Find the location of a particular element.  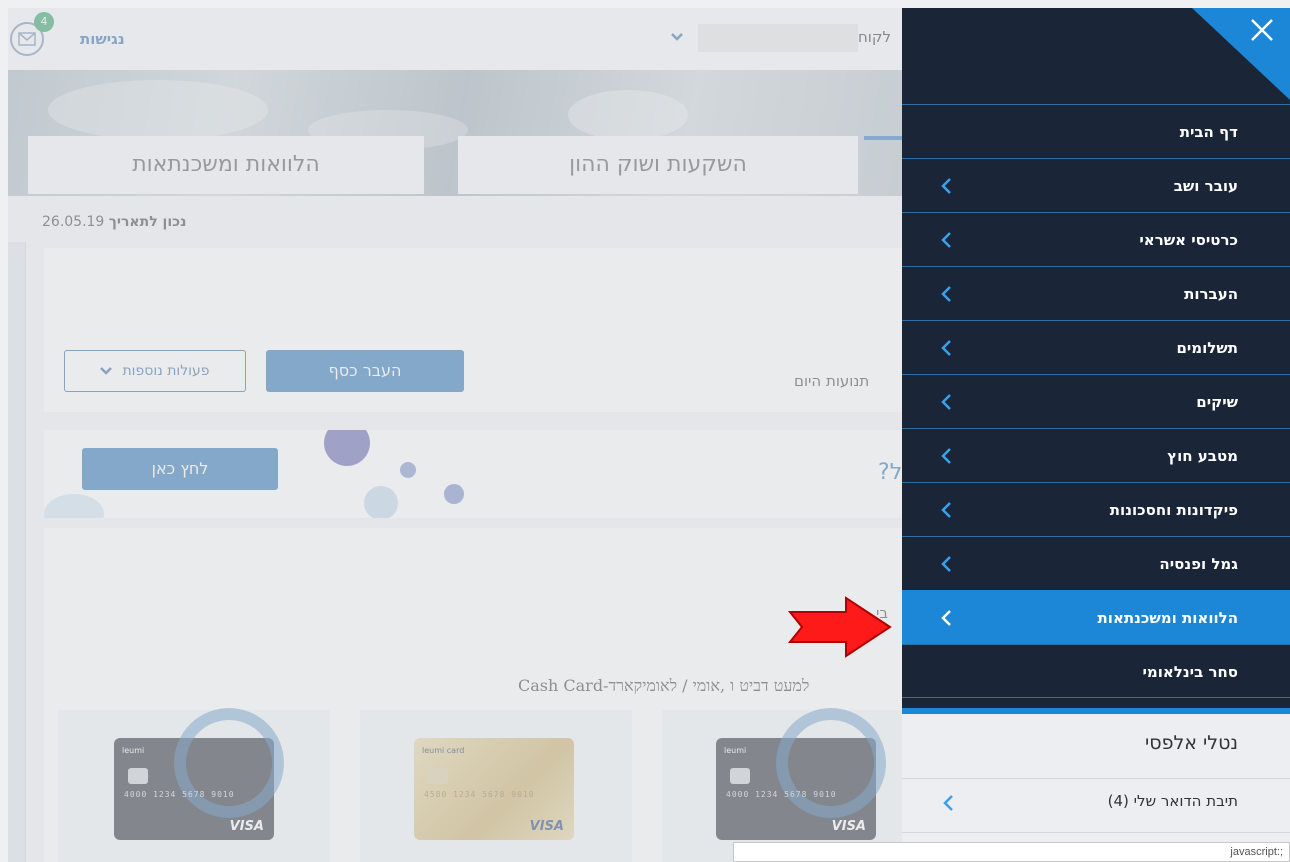

client-select is located at coordinates (778, 38).